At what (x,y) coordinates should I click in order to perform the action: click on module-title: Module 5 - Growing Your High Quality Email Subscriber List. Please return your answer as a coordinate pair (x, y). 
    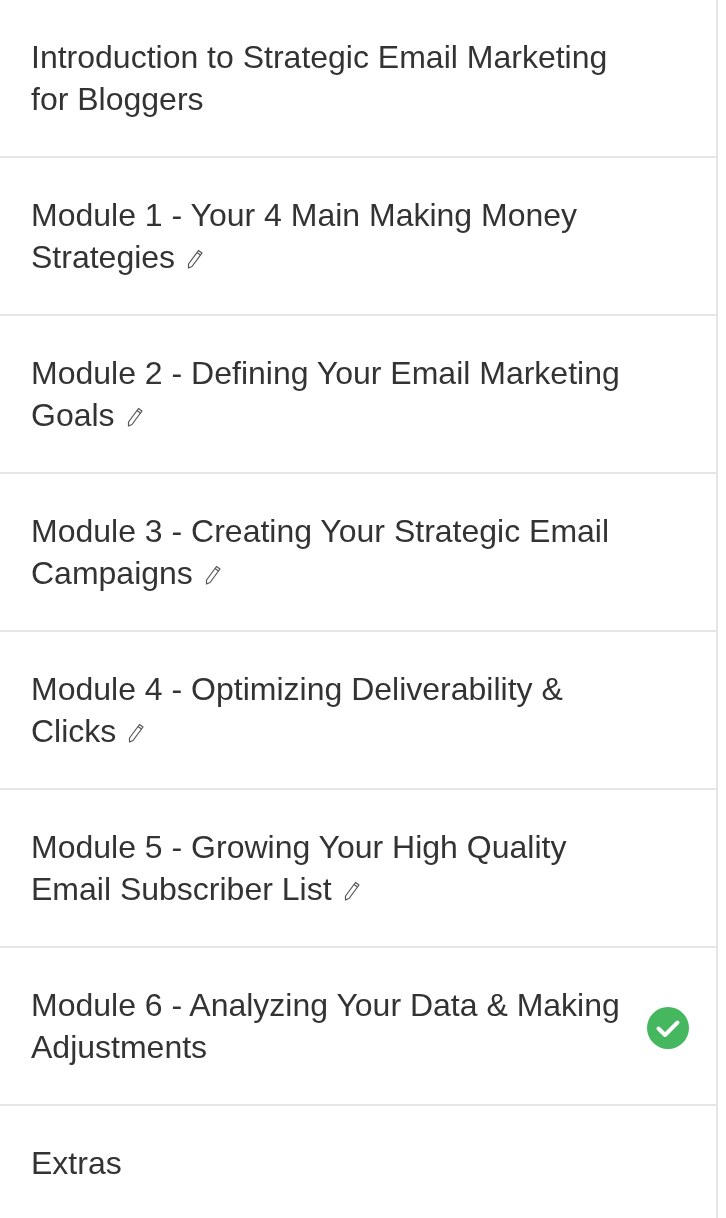
    Looking at the image, I should click on (338, 868).